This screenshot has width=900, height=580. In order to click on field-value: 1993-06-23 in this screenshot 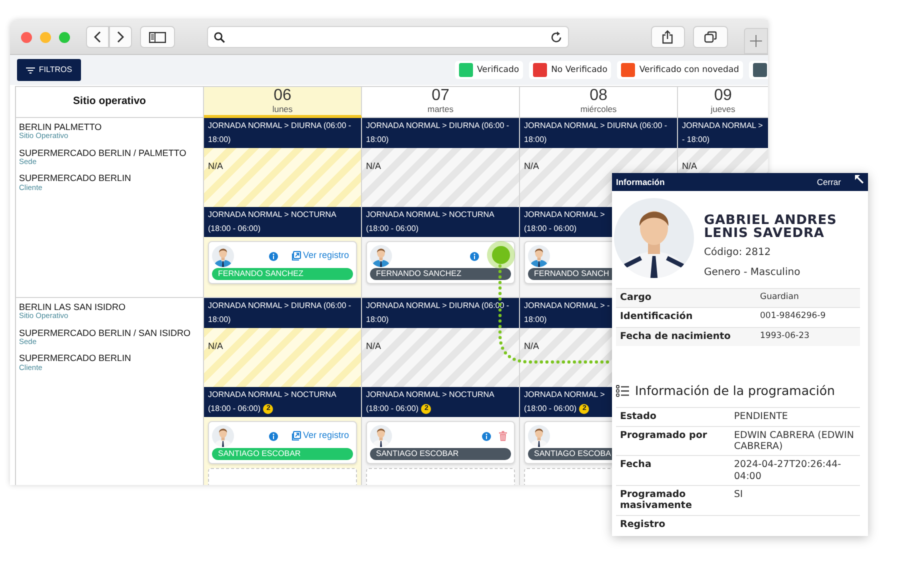, I will do `click(785, 336)`.